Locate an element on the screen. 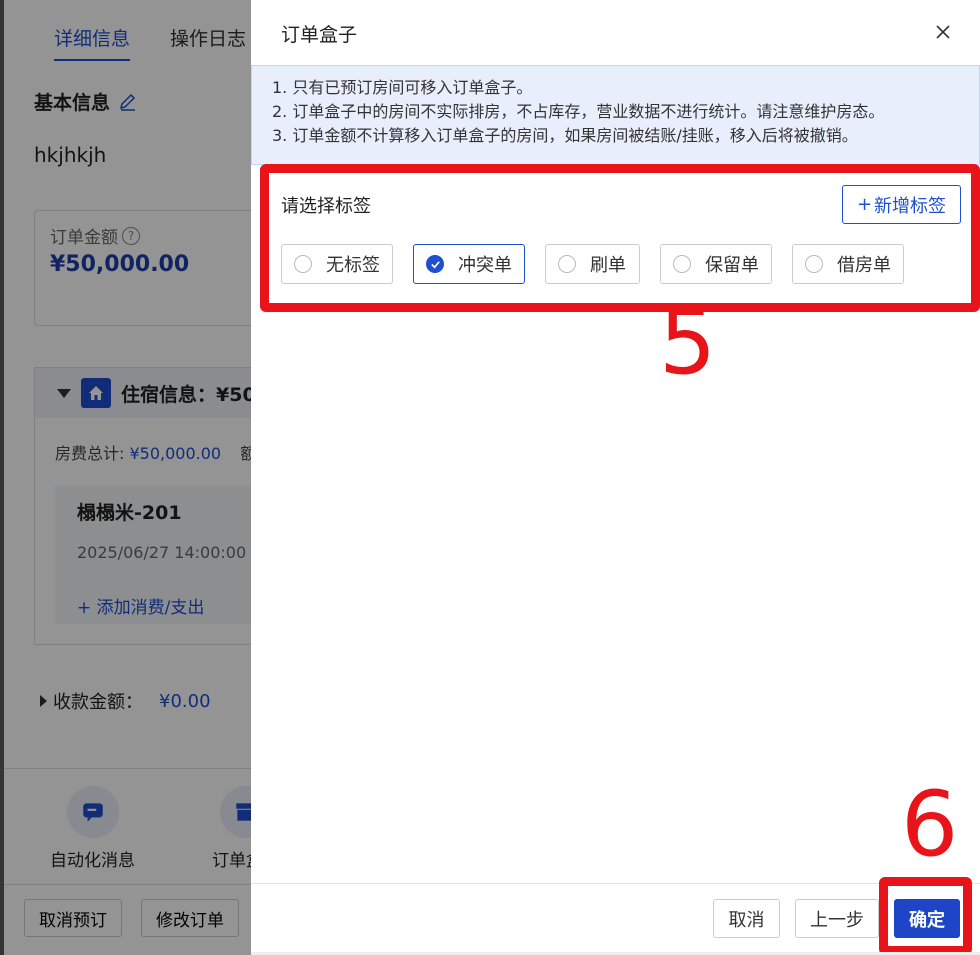 The width and height of the screenshot is (980, 955). divider is located at coordinates (615, 883).